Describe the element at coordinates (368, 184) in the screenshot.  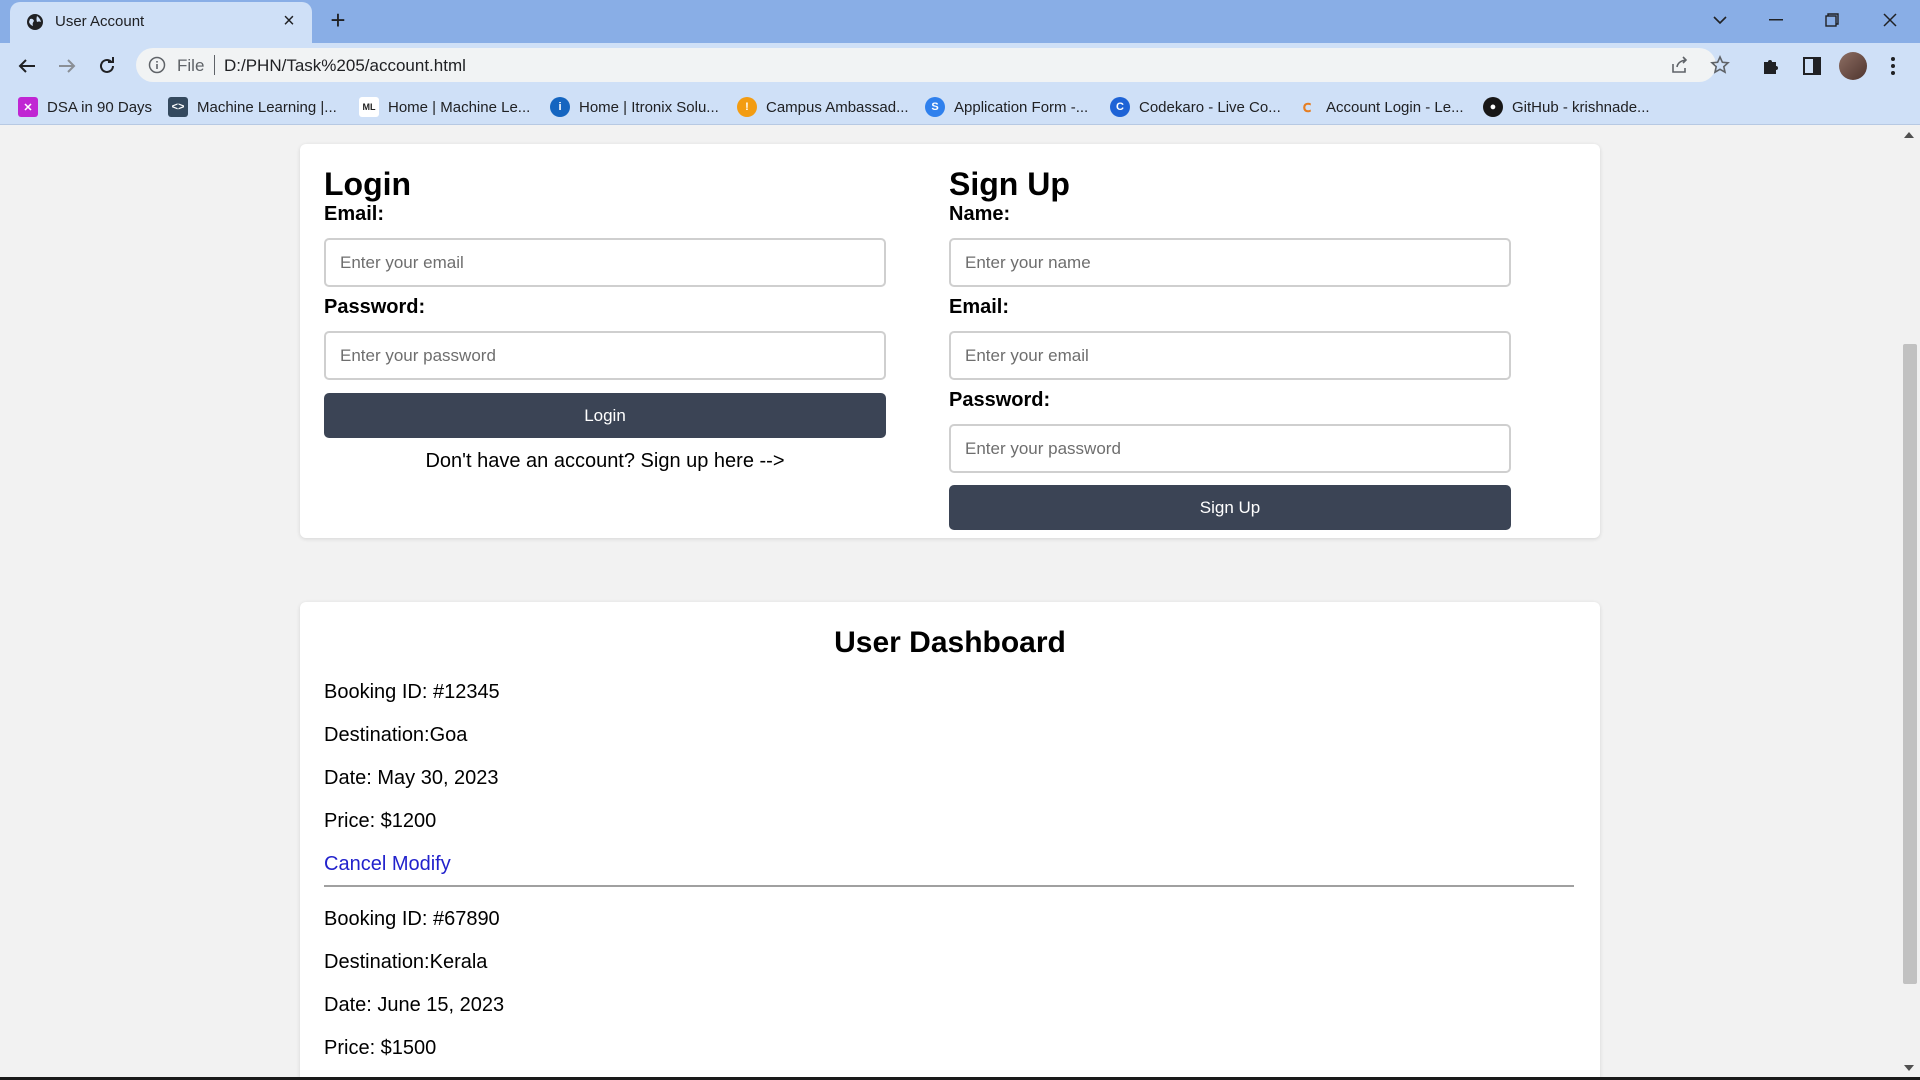
I see `login-title: Login` at that location.